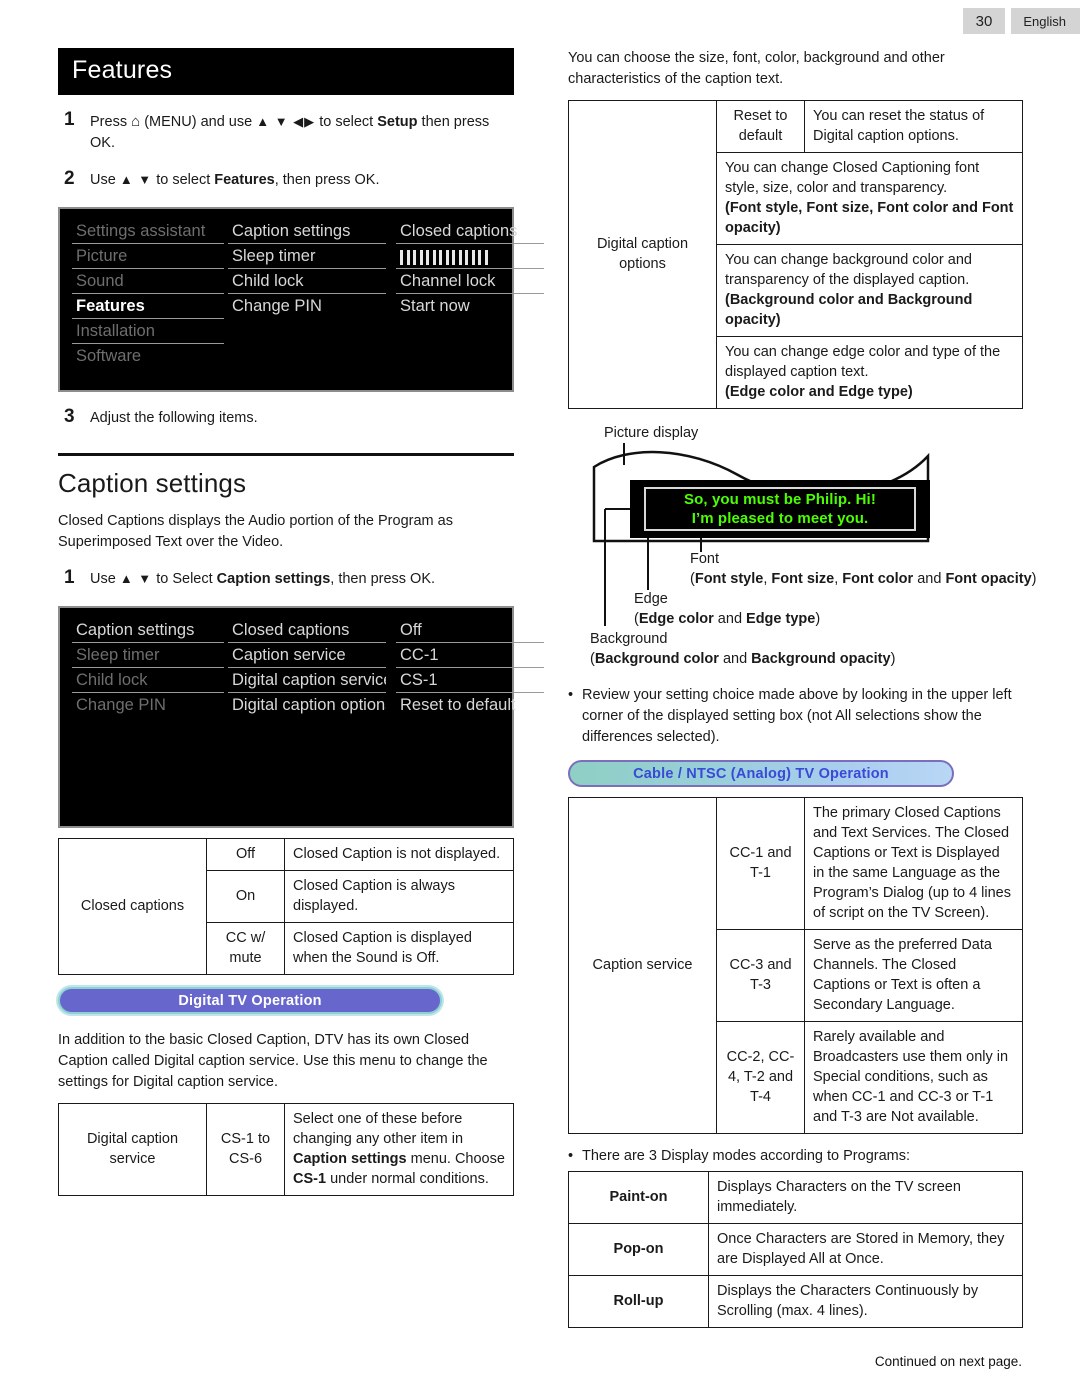 The height and width of the screenshot is (1397, 1080). What do you see at coordinates (286, 332) in the screenshot?
I see `osd1-row-5: Installation` at bounding box center [286, 332].